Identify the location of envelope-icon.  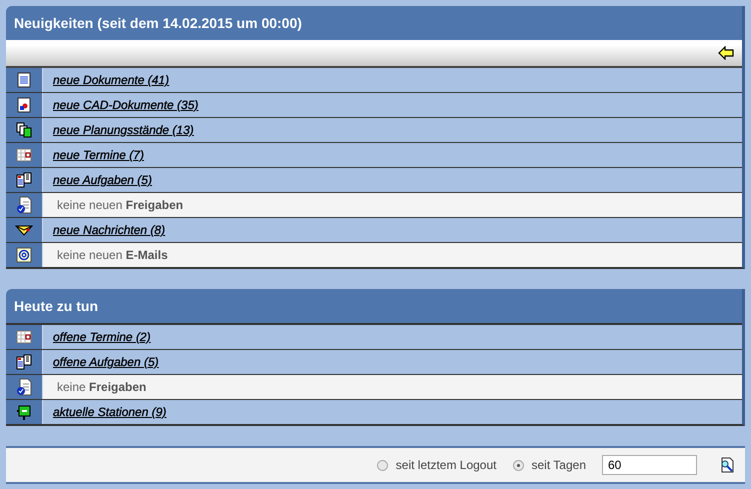
(24, 230).